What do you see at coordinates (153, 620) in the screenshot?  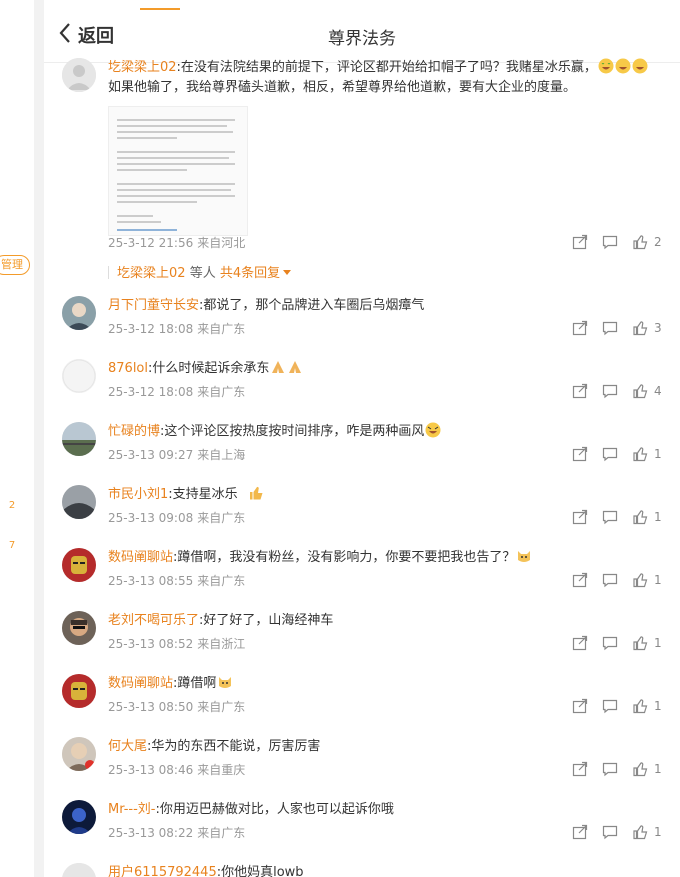 I see `comment-username: 老刘不喝可乐了` at bounding box center [153, 620].